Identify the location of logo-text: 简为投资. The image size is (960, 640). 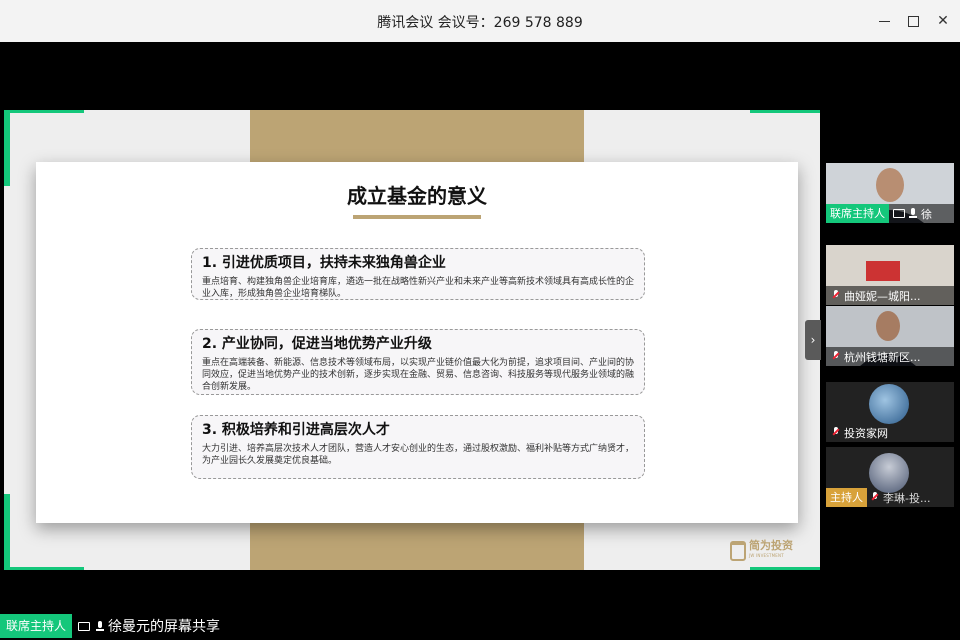
(771, 545).